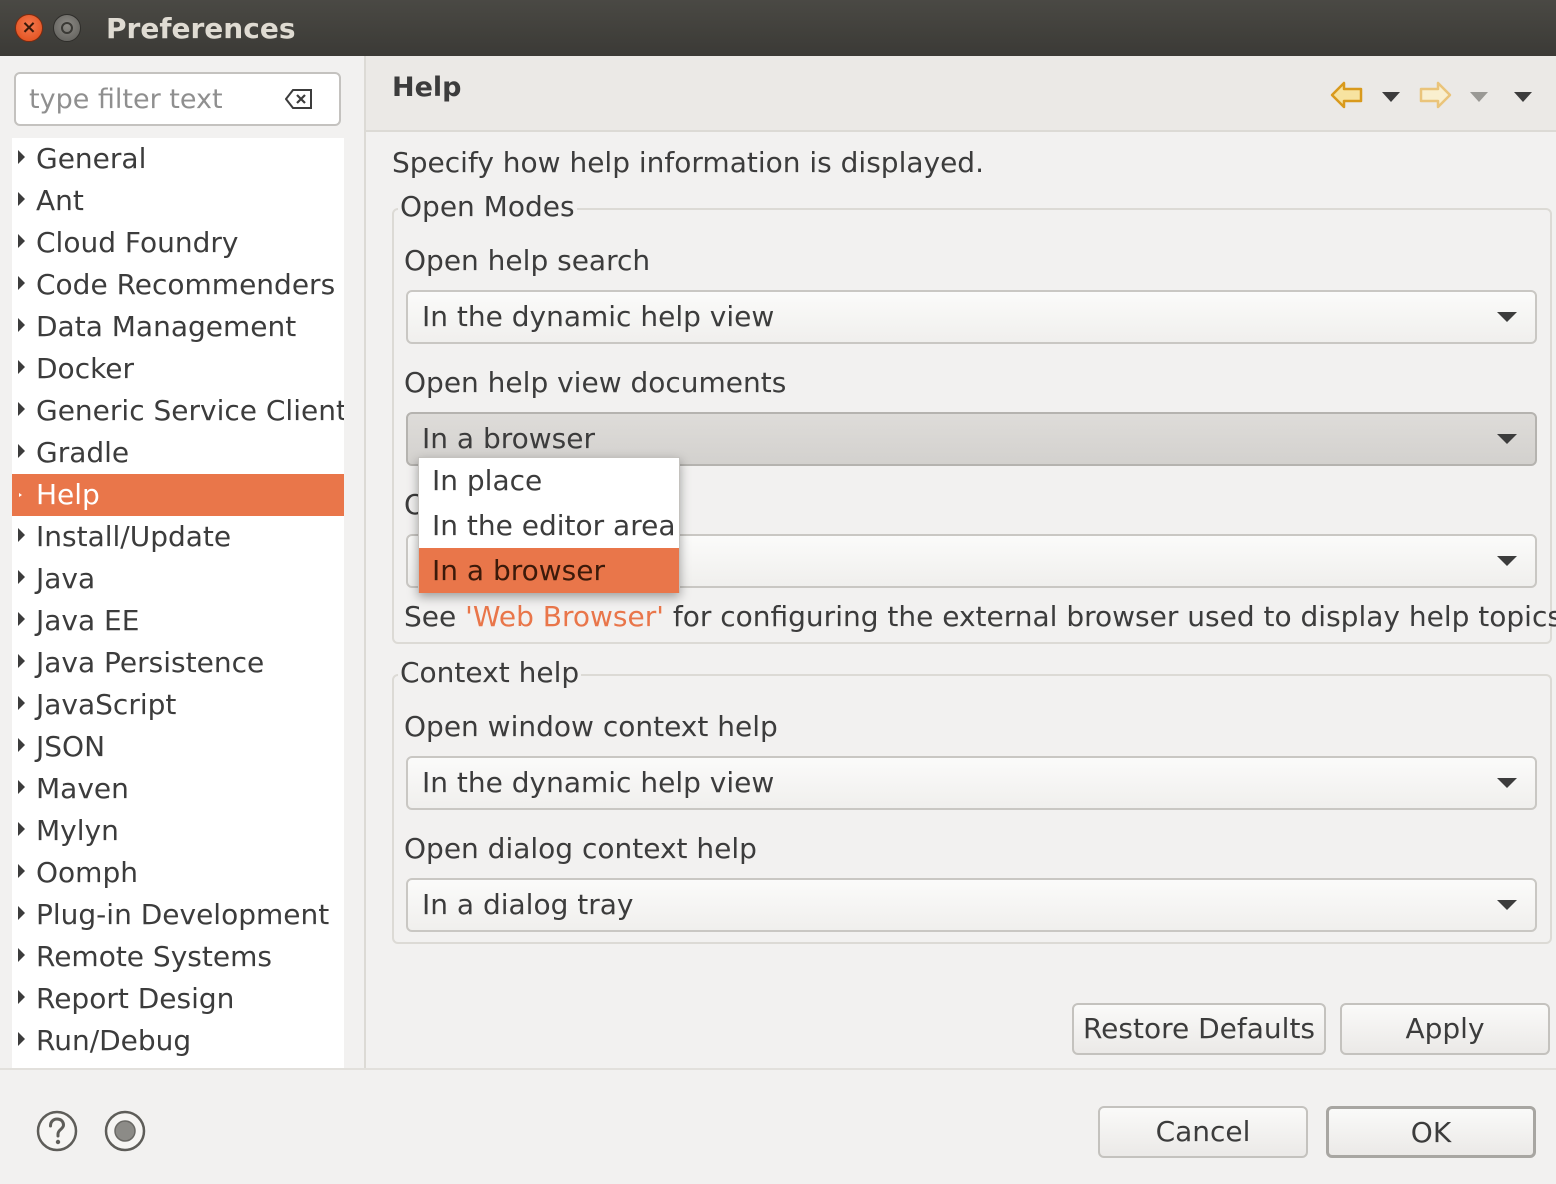 Image resolution: width=1556 pixels, height=1184 pixels. I want to click on tree-item-help: Help, so click(178, 495).